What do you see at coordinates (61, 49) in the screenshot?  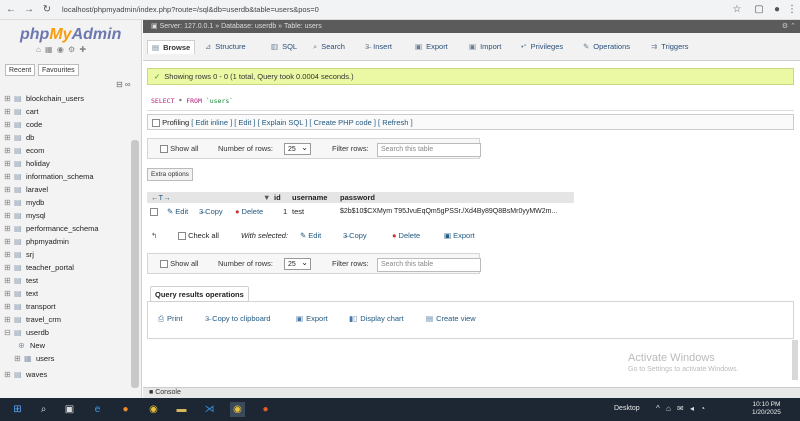 I see `sidebar-quick-icons: ⌂ ▦ ◉ ⚙ ✚` at bounding box center [61, 49].